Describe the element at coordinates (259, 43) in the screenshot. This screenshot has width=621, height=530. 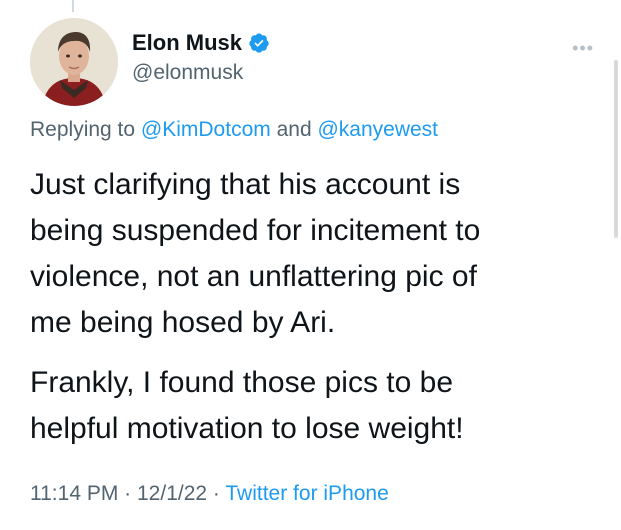
I see `verified-badge-icon` at that location.